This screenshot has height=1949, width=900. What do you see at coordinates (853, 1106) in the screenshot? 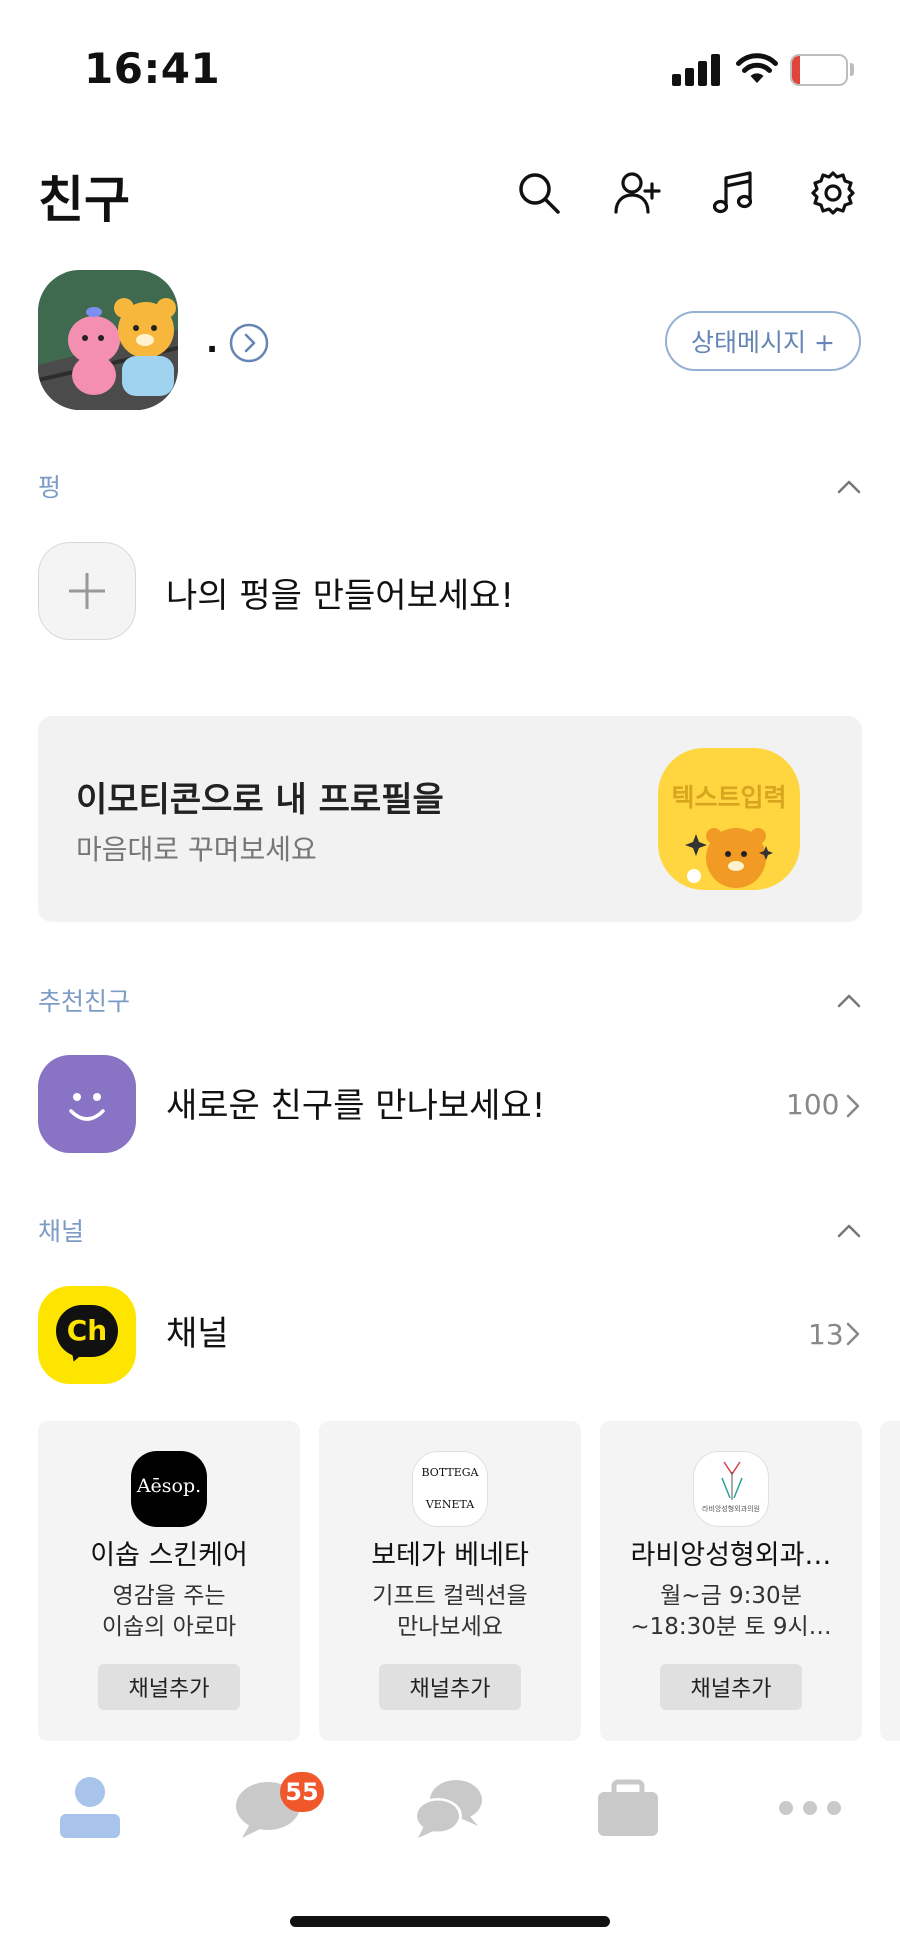
I see `recommended-chevron-right-icon` at bounding box center [853, 1106].